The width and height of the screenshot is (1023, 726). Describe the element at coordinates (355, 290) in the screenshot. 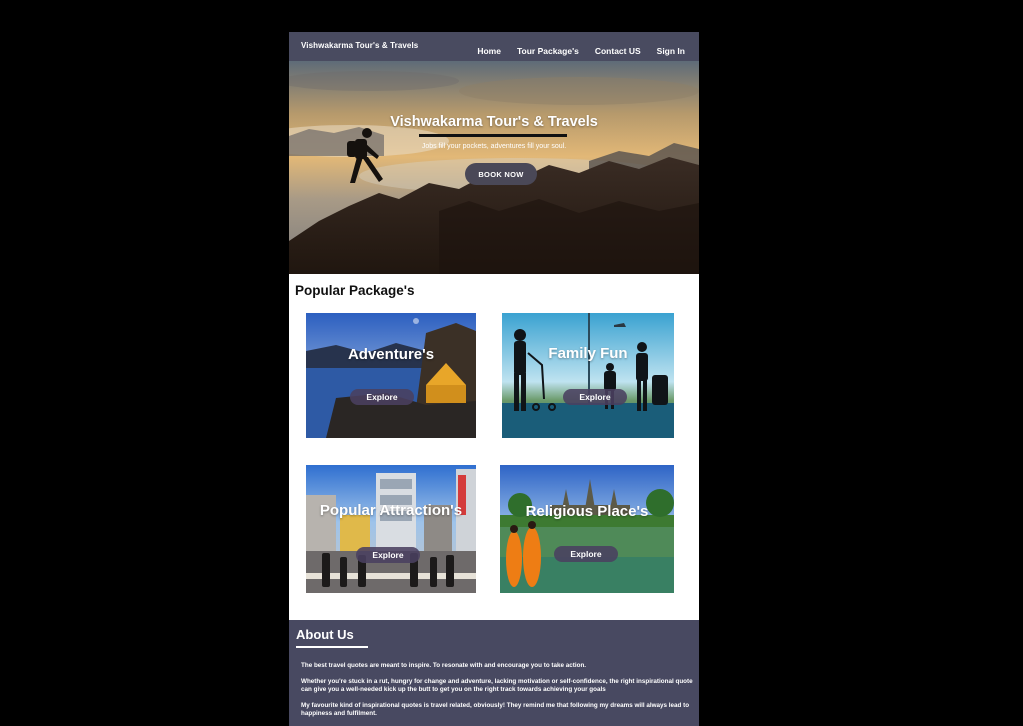

I see `popular-packages-heading: Popular Package's` at that location.